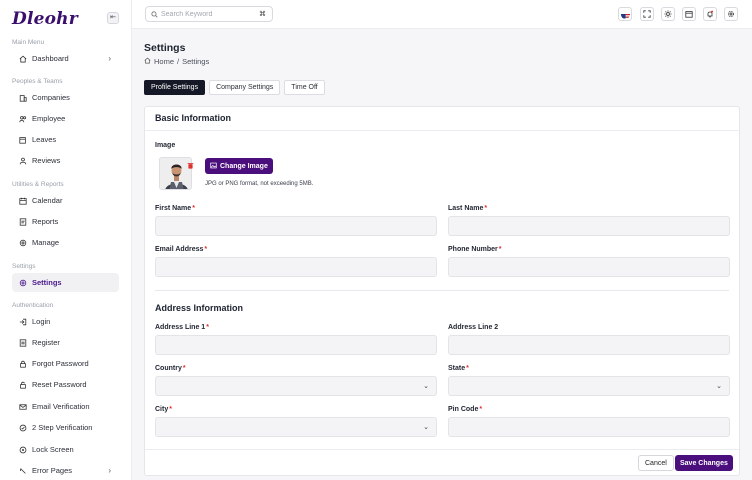  I want to click on page-title: Settings, so click(165, 48).